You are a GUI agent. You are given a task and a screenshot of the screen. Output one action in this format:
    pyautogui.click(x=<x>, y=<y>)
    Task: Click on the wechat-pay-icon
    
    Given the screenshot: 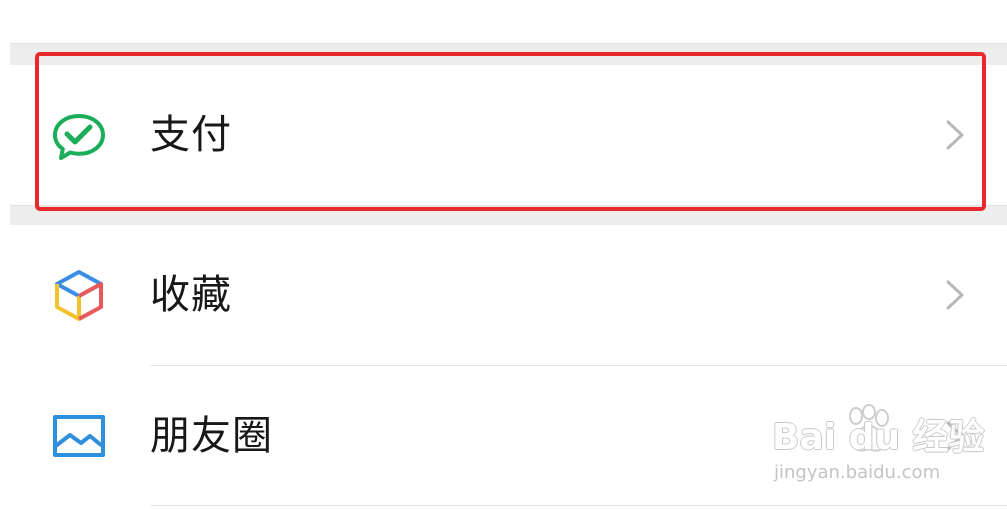 What is the action you would take?
    pyautogui.click(x=79, y=137)
    